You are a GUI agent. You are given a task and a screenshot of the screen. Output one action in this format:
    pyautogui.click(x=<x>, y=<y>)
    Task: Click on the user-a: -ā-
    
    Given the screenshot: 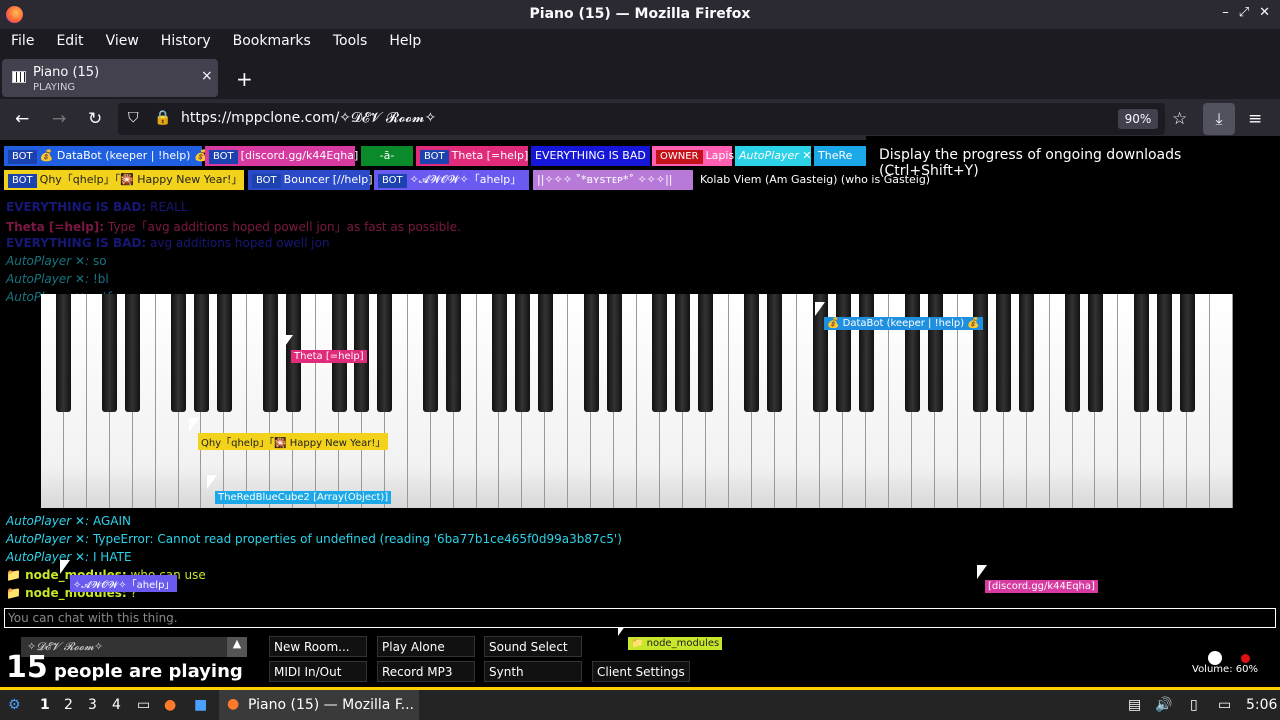 What is the action you would take?
    pyautogui.click(x=387, y=156)
    